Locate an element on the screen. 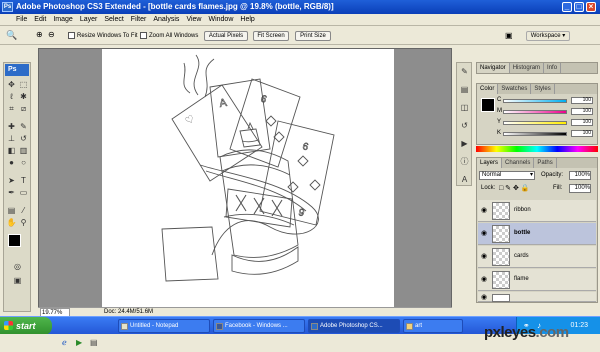 The height and width of the screenshot is (352, 600). cyan-slider: C 100 is located at coordinates (547, 100).